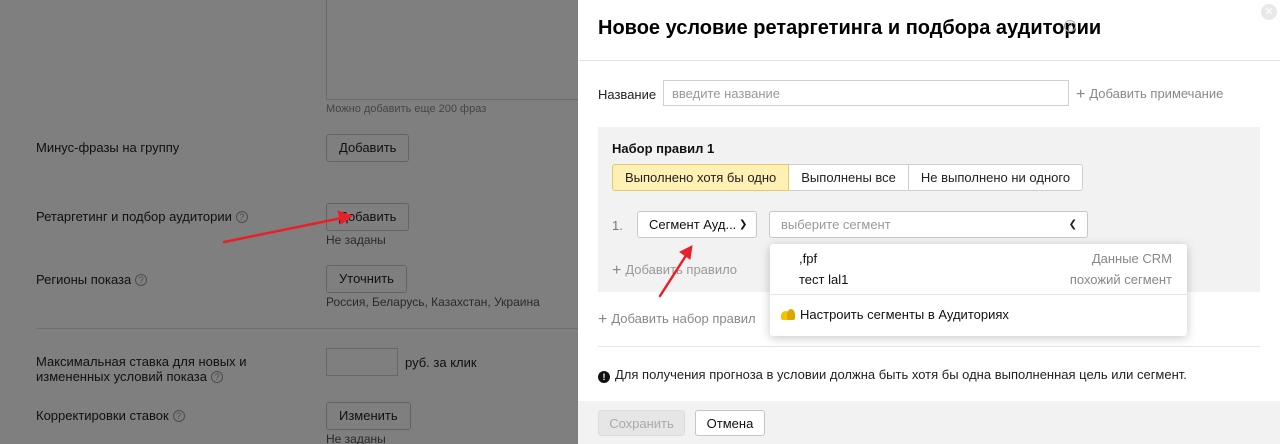  I want to click on mode-all-button: Выполнены все, so click(848, 177).